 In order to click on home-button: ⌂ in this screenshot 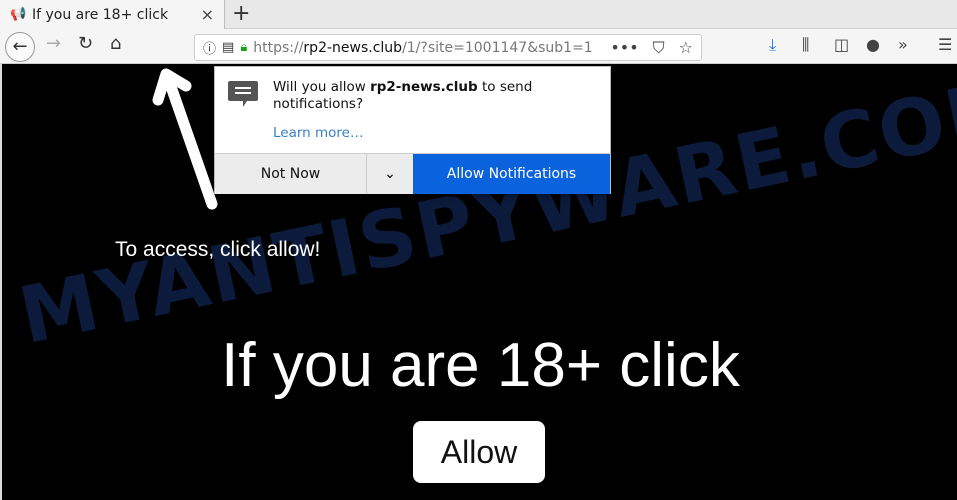, I will do `click(115, 43)`.